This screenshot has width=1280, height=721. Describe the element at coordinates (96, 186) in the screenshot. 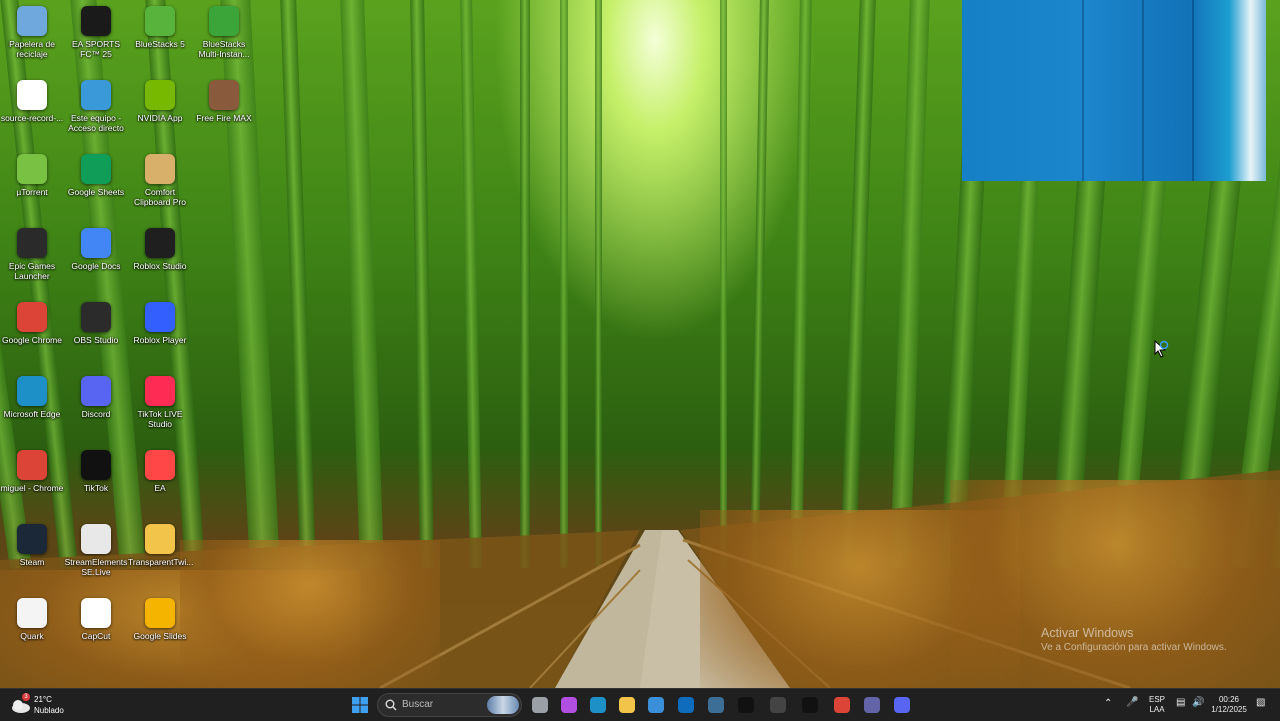

I see `desktop-icon: Google Sheets` at that location.